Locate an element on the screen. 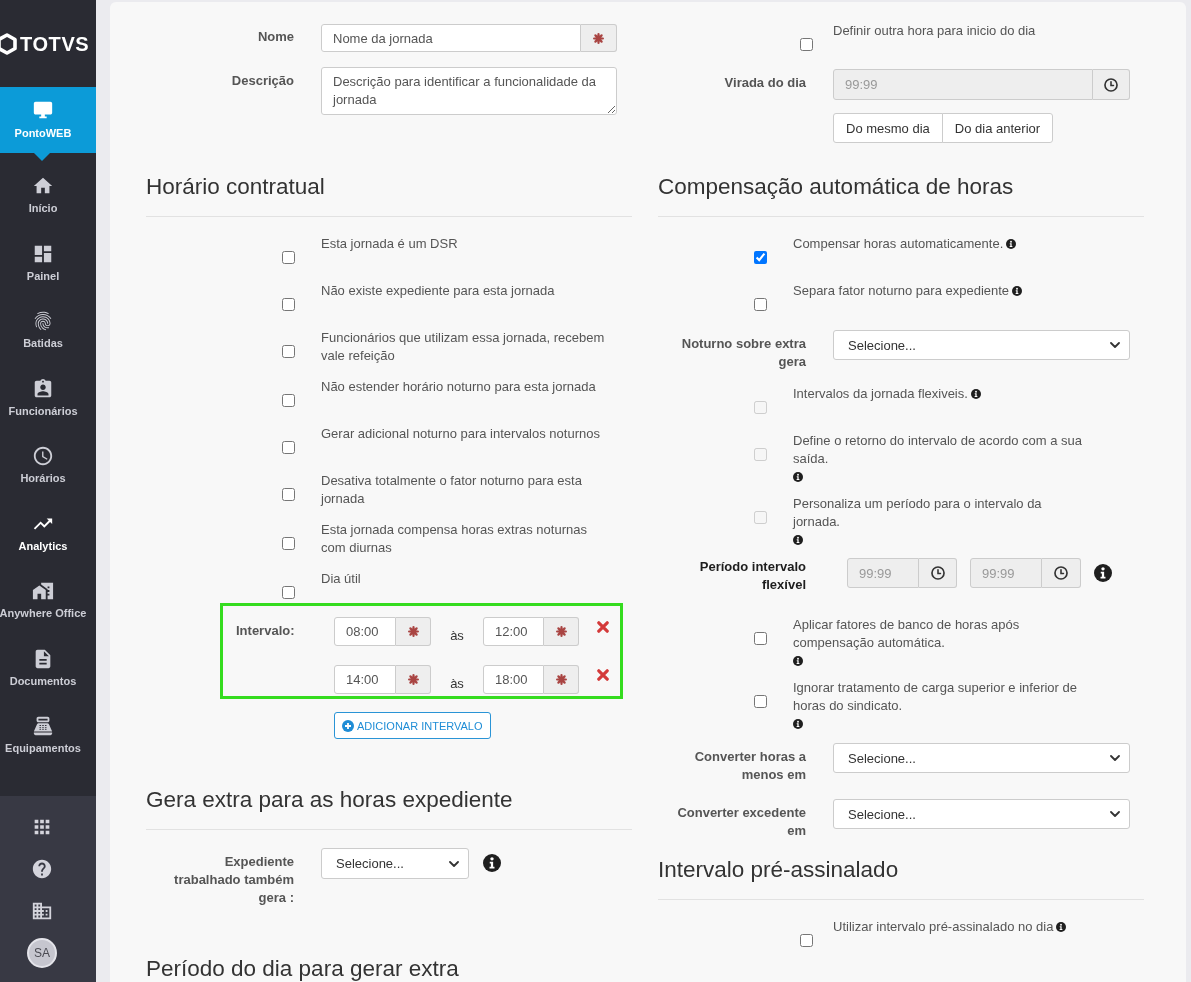 This screenshot has height=982, width=1191. field-label: Período intervalo flexível is located at coordinates (752, 576).